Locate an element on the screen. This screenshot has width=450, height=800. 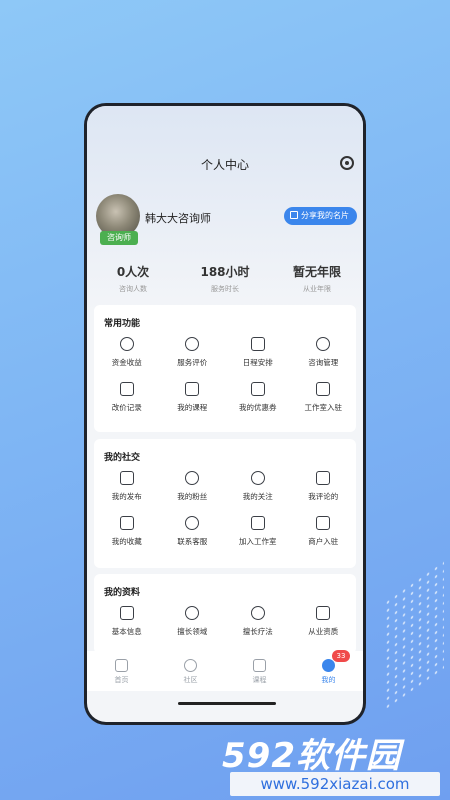
send-icon is located at coordinates (126, 478).